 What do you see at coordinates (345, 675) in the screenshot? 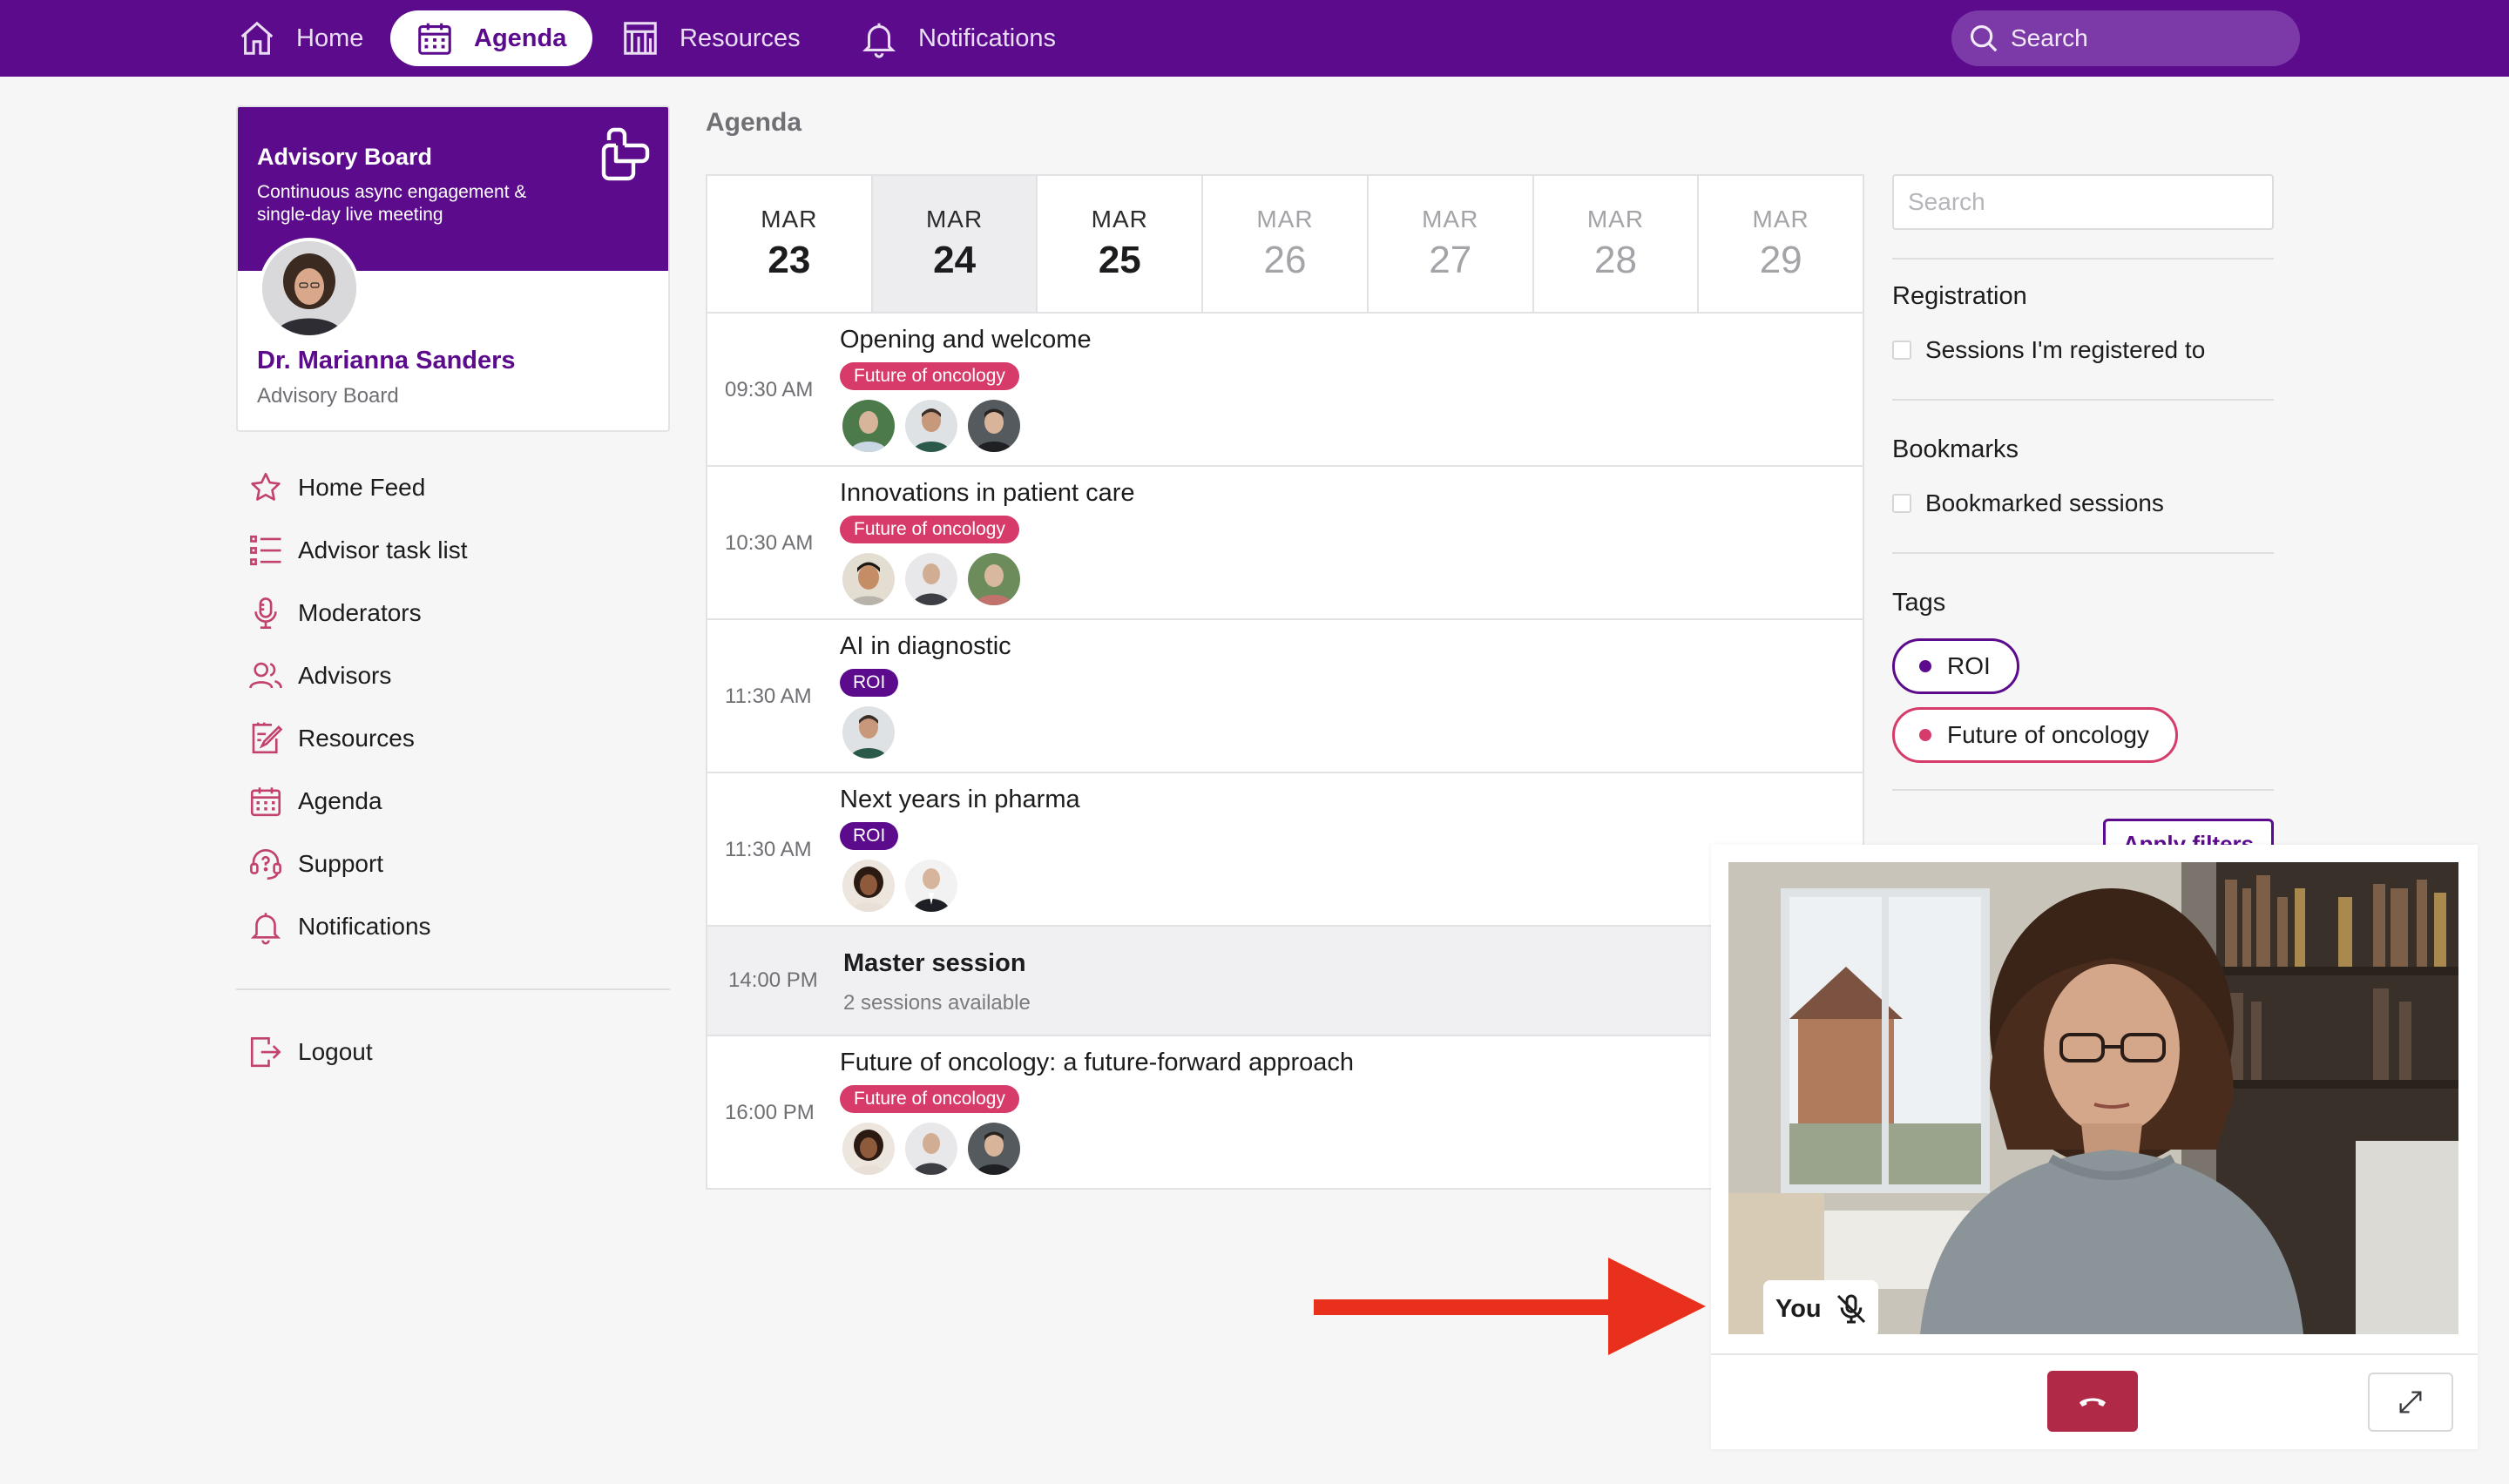
I see `menu-label-advisors: Advisors` at bounding box center [345, 675].